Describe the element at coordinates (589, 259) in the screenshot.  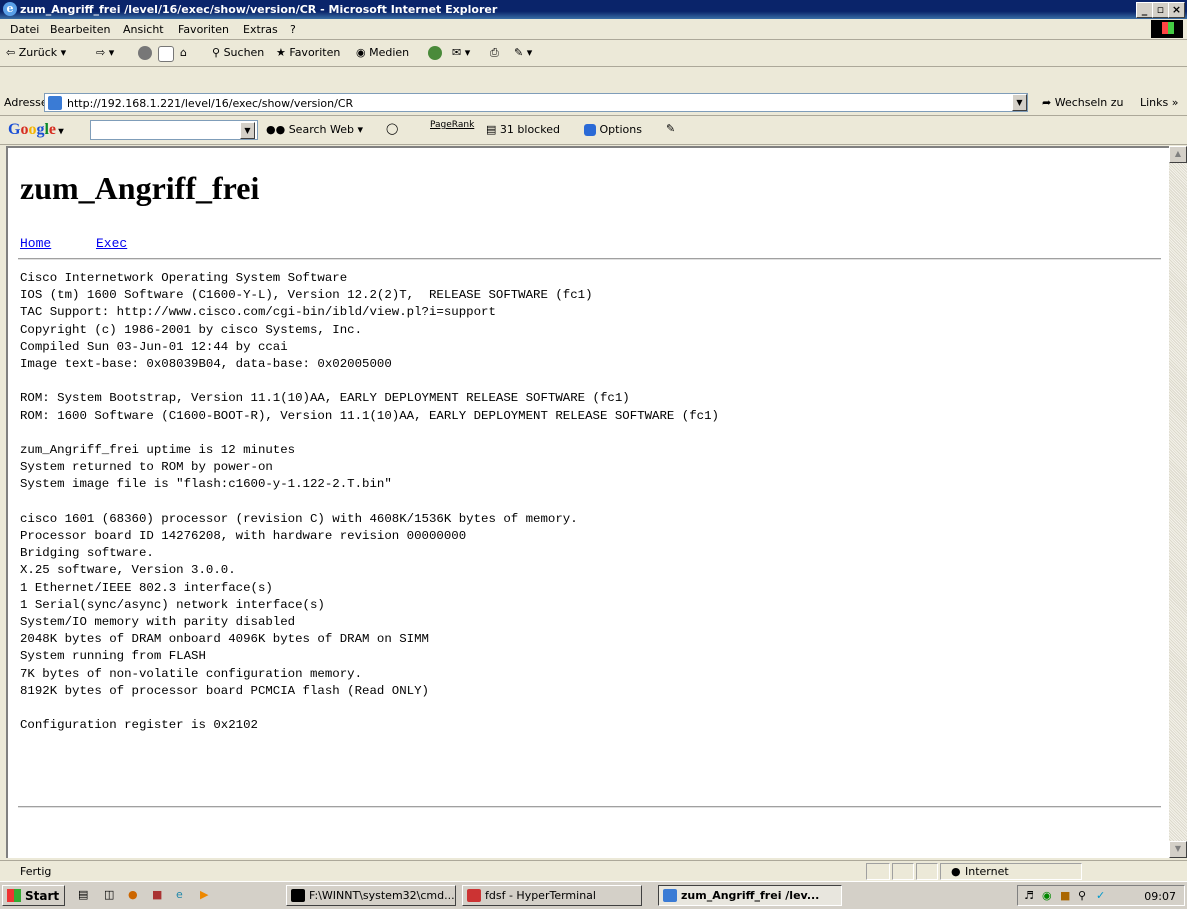
I see `divider-top` at that location.